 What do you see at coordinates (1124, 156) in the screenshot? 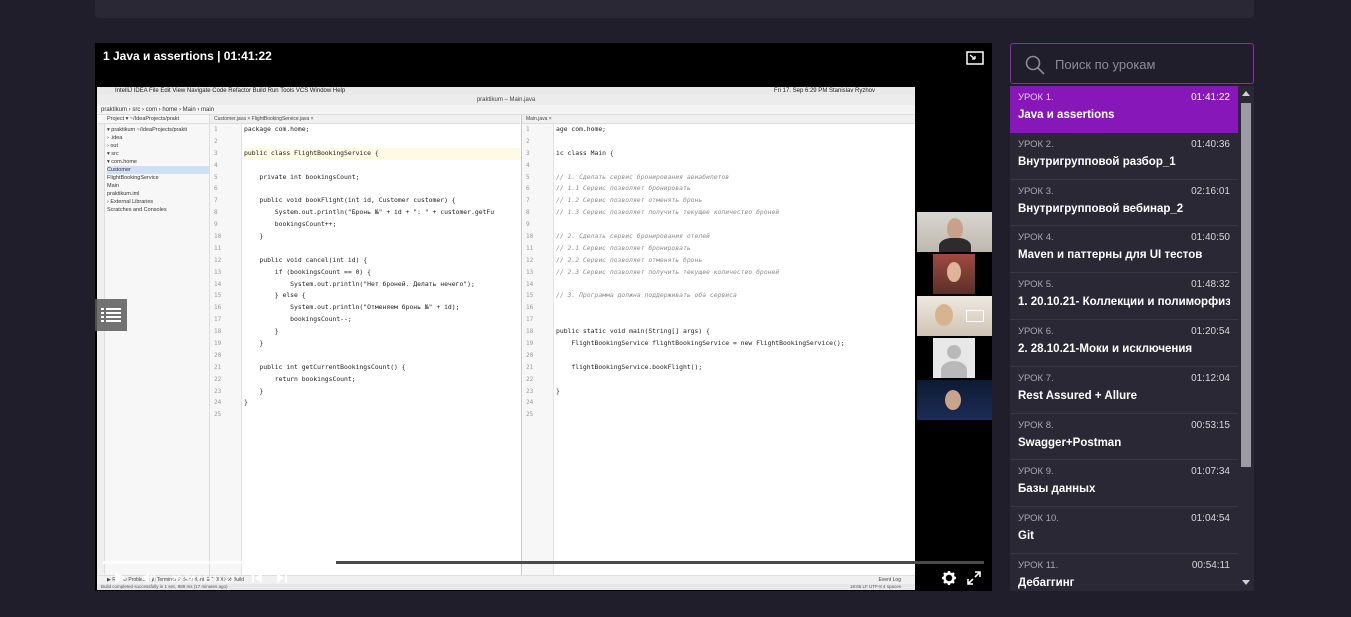
I see `lesson-item: Урок 2. 01:40:36 Внутригрупповой разбор_1` at bounding box center [1124, 156].